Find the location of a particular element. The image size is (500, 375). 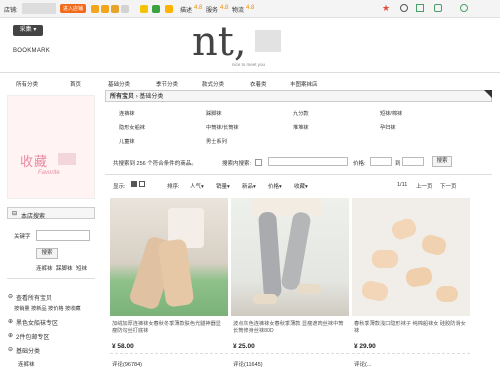

fullscreen-icon is located at coordinates (420, 8).